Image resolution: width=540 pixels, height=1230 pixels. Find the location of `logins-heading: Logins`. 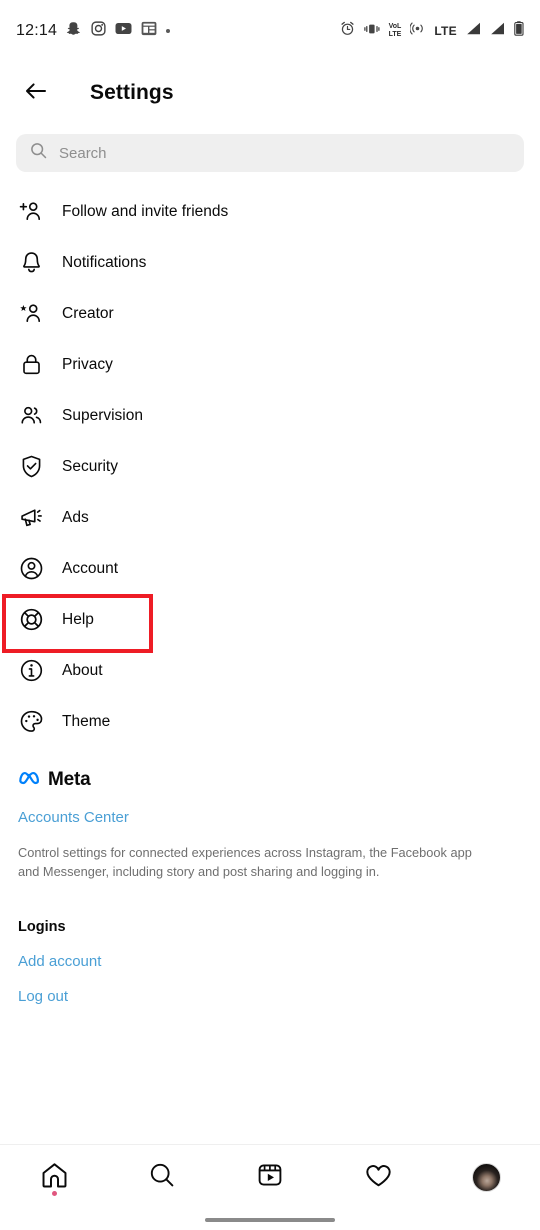

logins-heading: Logins is located at coordinates (42, 927).